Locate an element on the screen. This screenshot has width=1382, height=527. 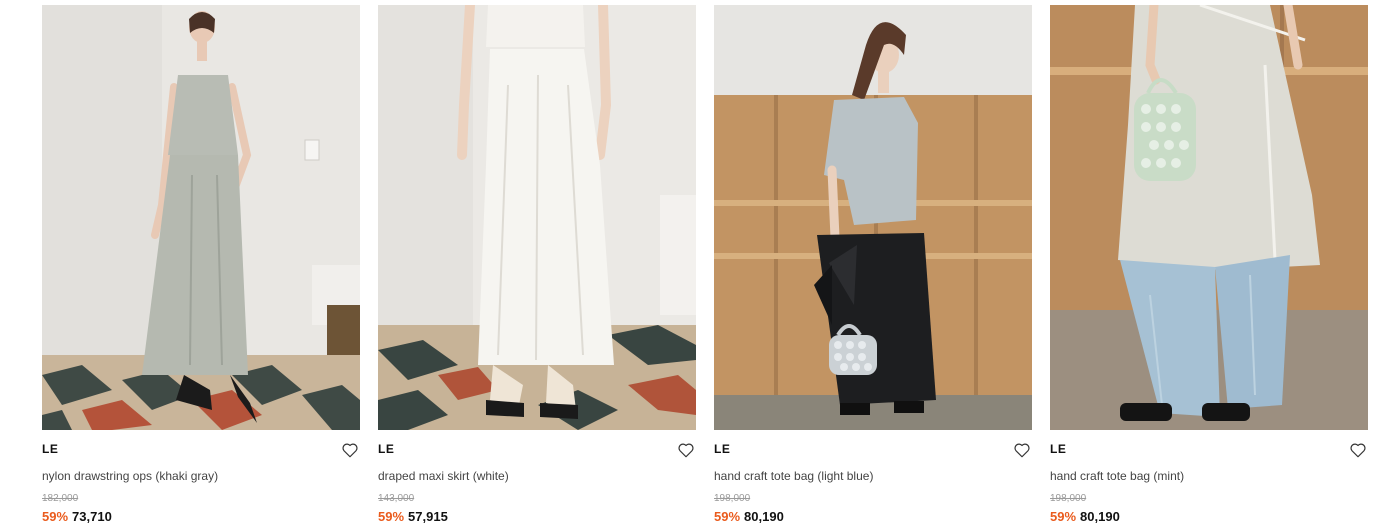
sale-price: 57,915 is located at coordinates (428, 516).